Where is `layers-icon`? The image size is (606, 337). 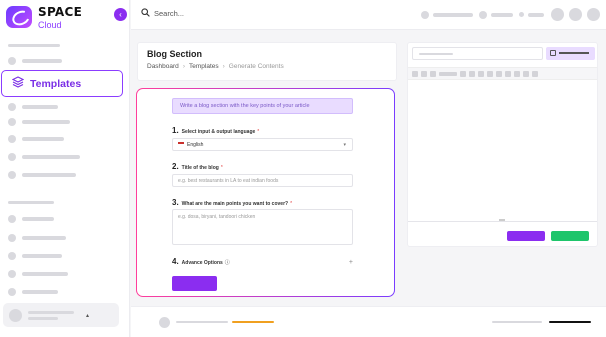
layers-icon is located at coordinates (18, 84).